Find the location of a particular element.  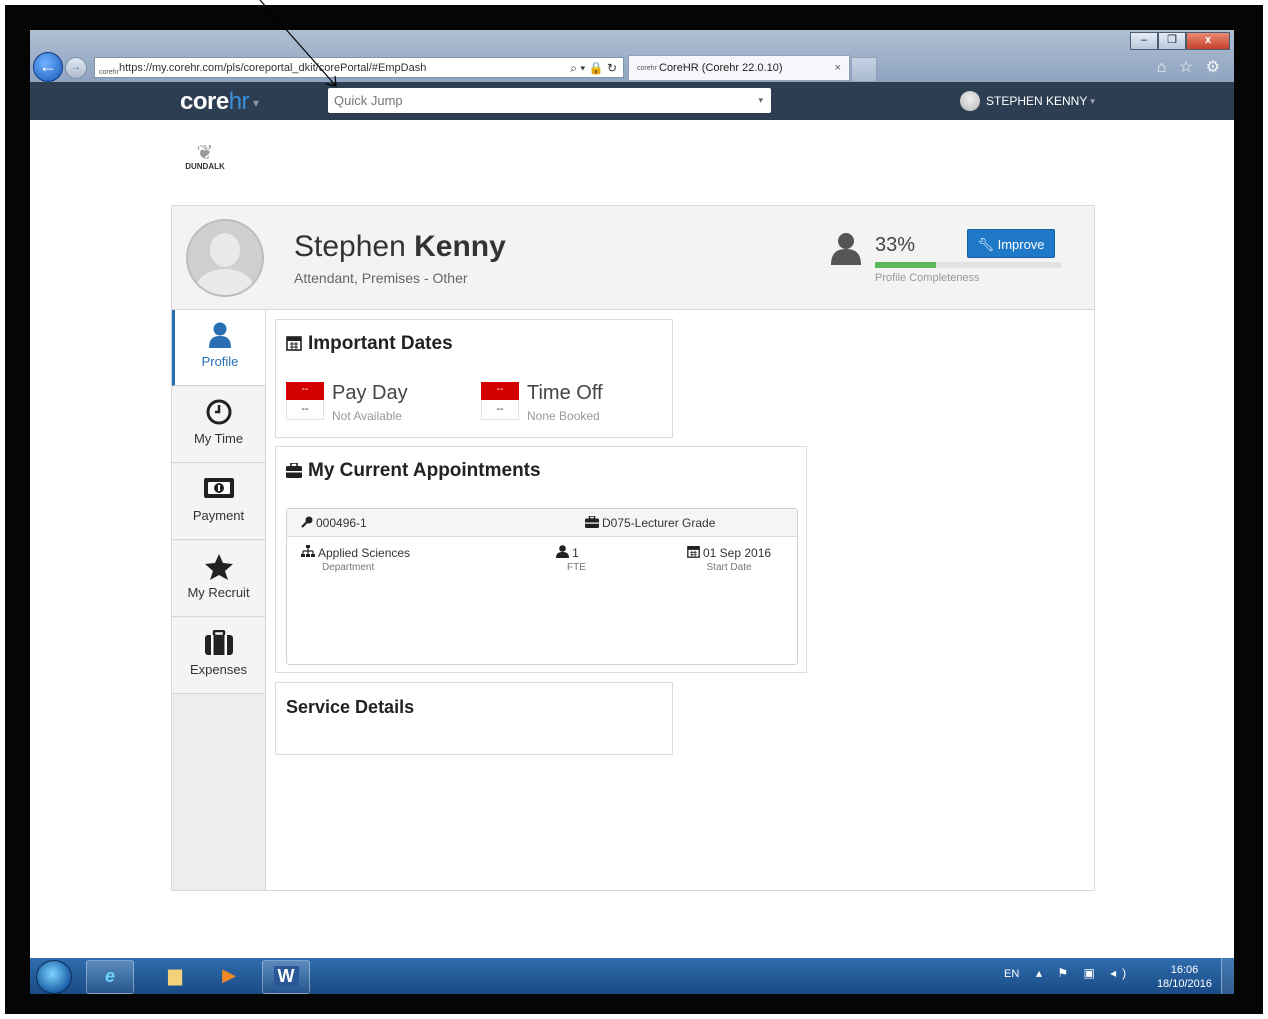

sidebar-item-my-recruit: My Recruit is located at coordinates (218, 579).